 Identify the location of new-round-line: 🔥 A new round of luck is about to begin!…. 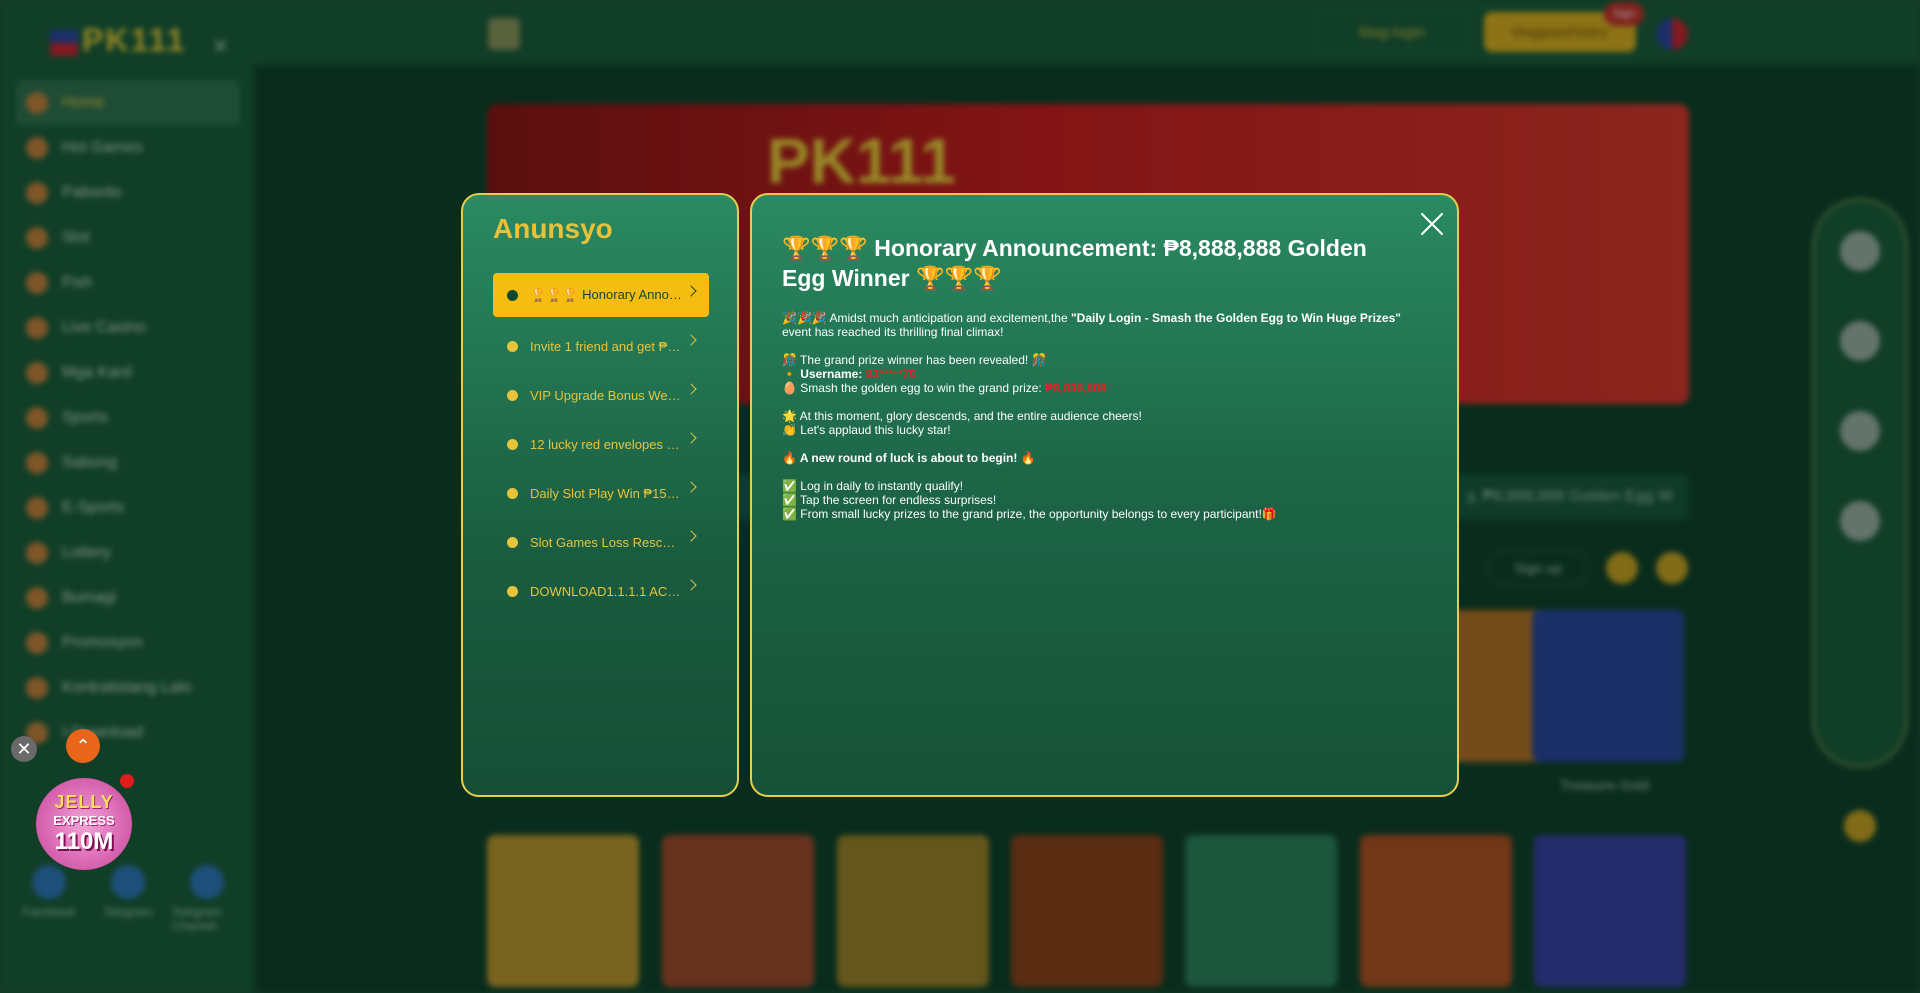
(909, 458).